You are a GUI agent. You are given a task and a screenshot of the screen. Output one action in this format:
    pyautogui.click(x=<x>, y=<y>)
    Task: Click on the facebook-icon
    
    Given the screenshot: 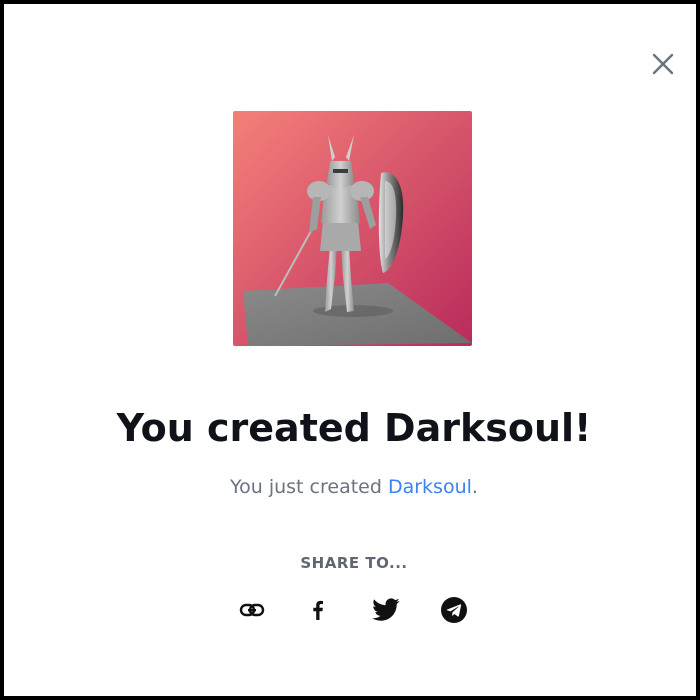 What is the action you would take?
    pyautogui.click(x=318, y=610)
    